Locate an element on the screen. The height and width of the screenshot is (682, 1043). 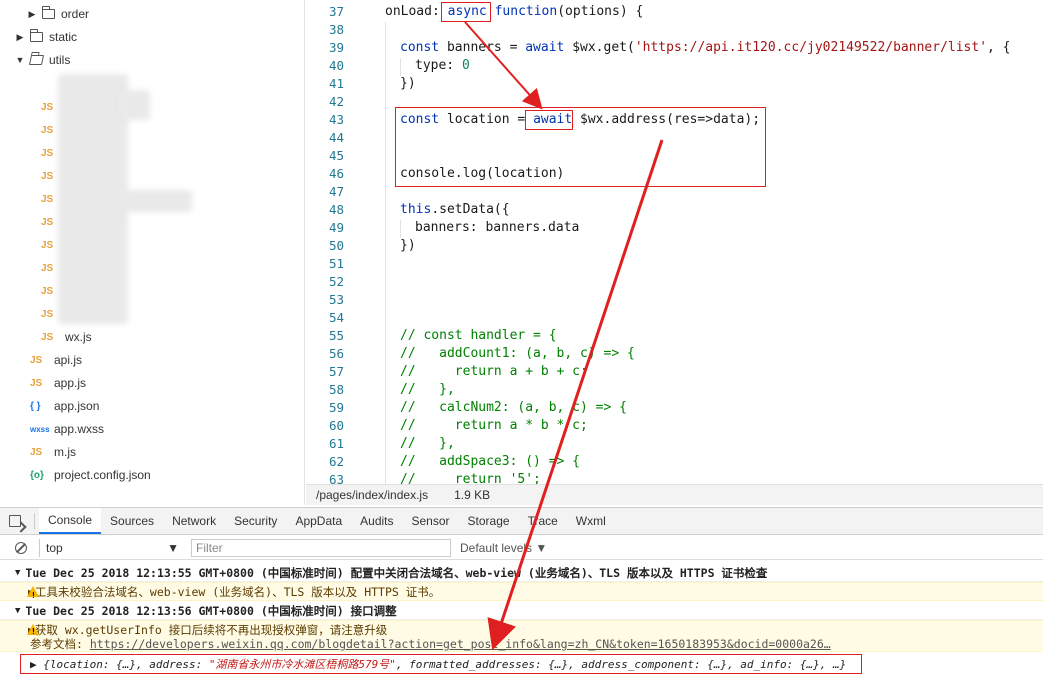
inspect-element-button is located at coordinates (15, 521).